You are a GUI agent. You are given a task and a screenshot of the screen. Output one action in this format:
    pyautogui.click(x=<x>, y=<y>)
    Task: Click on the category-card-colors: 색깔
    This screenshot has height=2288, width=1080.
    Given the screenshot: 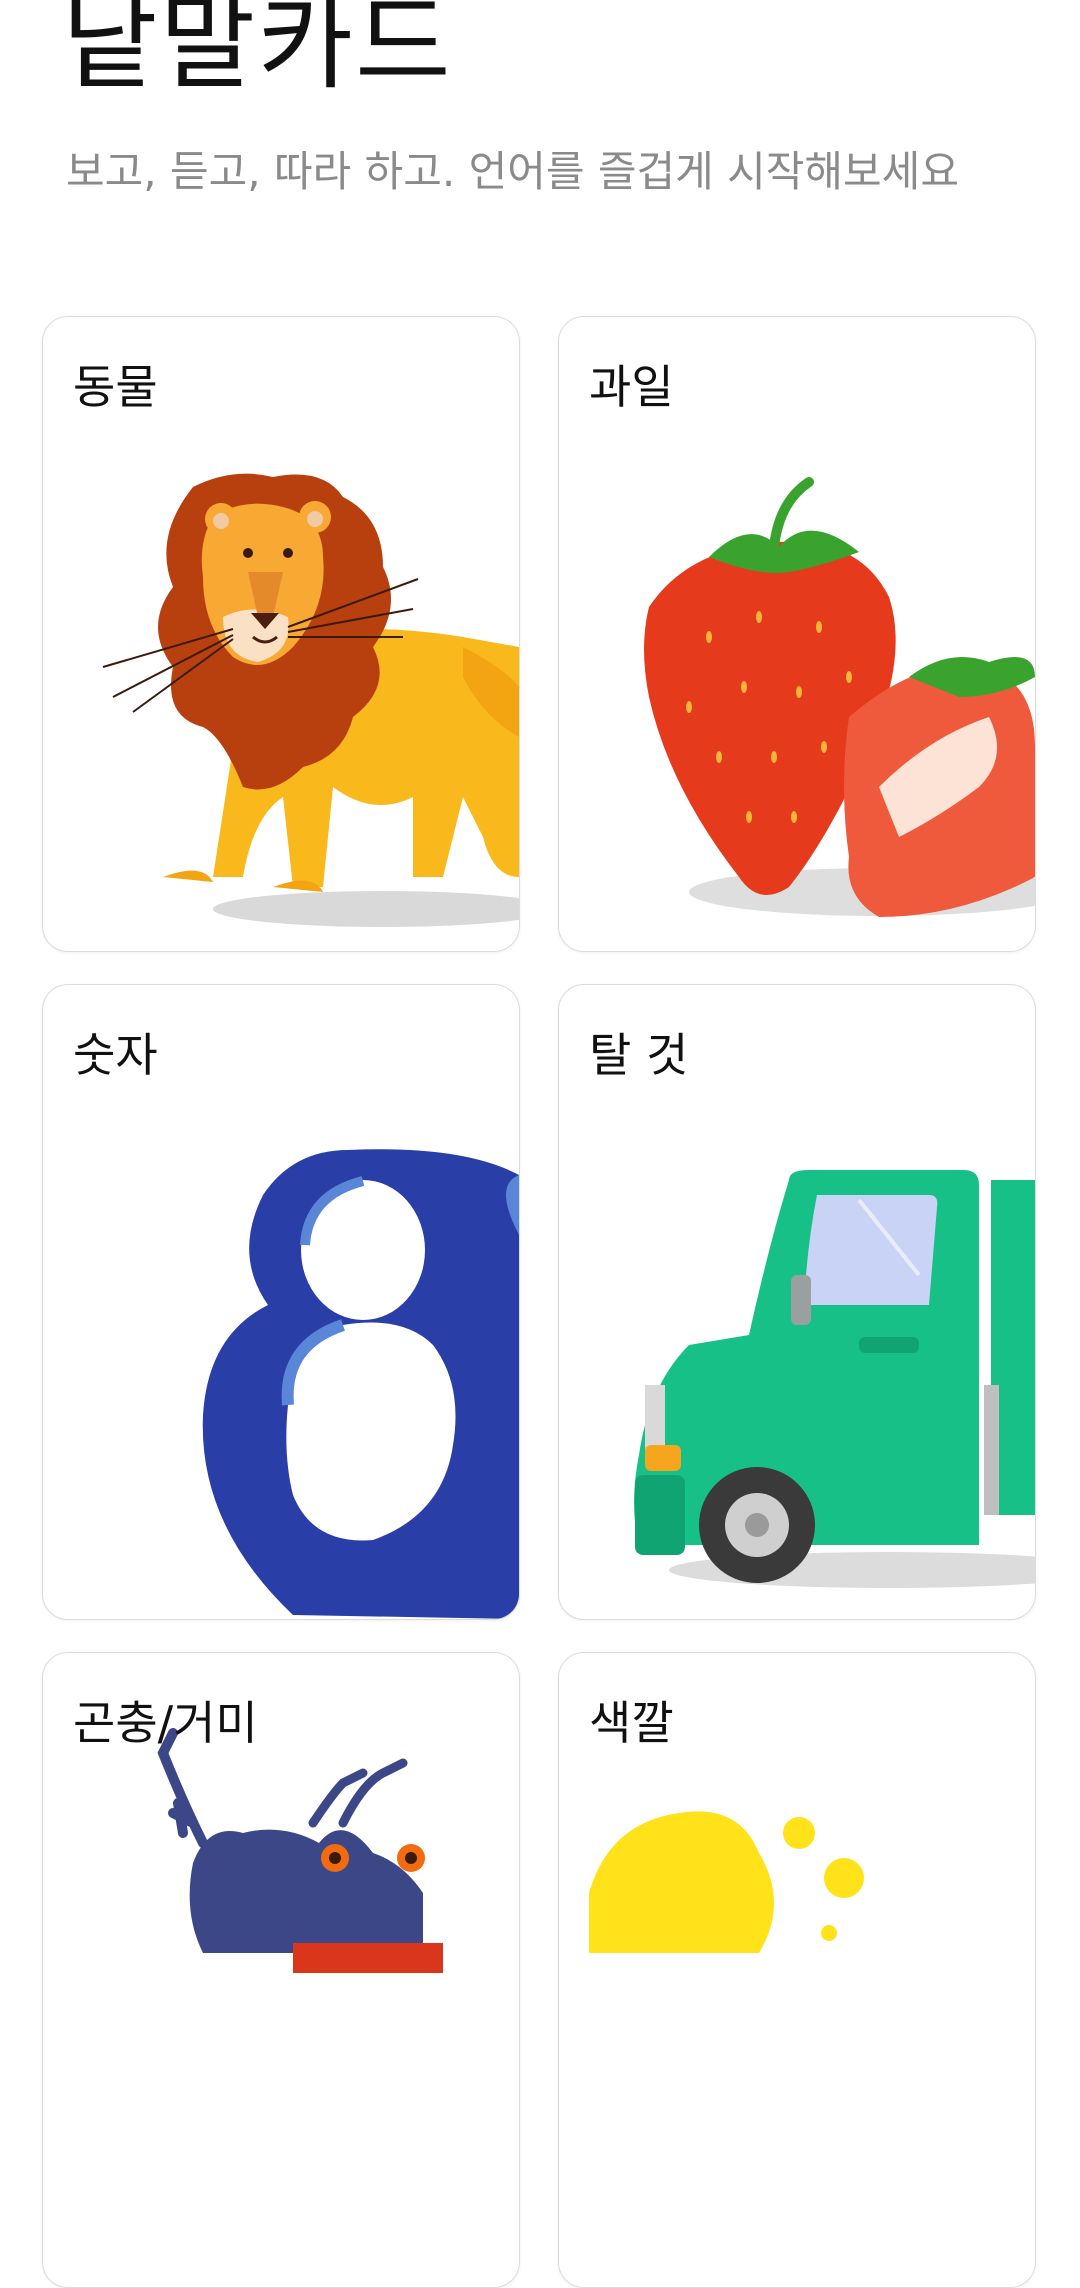 What is the action you would take?
    pyautogui.click(x=797, y=1970)
    